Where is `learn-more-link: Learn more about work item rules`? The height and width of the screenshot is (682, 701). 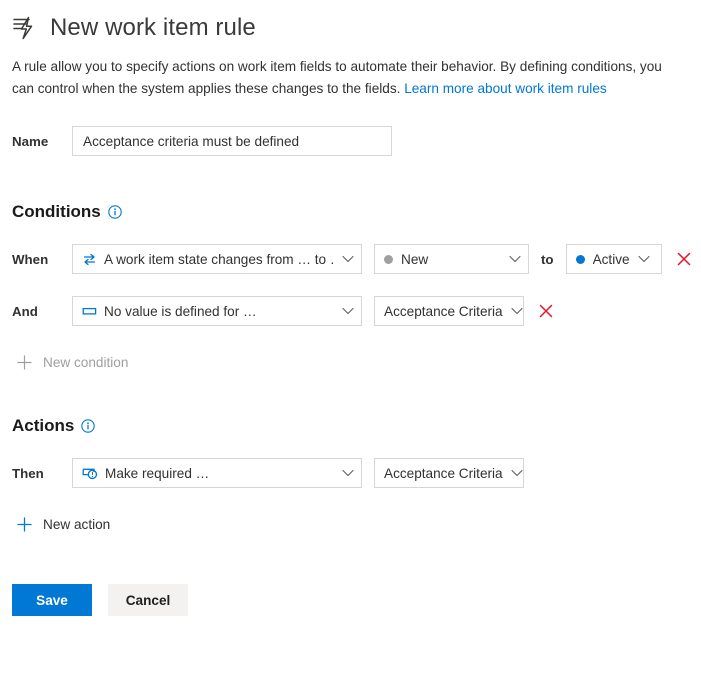
learn-more-link: Learn more about work item rules is located at coordinates (505, 88).